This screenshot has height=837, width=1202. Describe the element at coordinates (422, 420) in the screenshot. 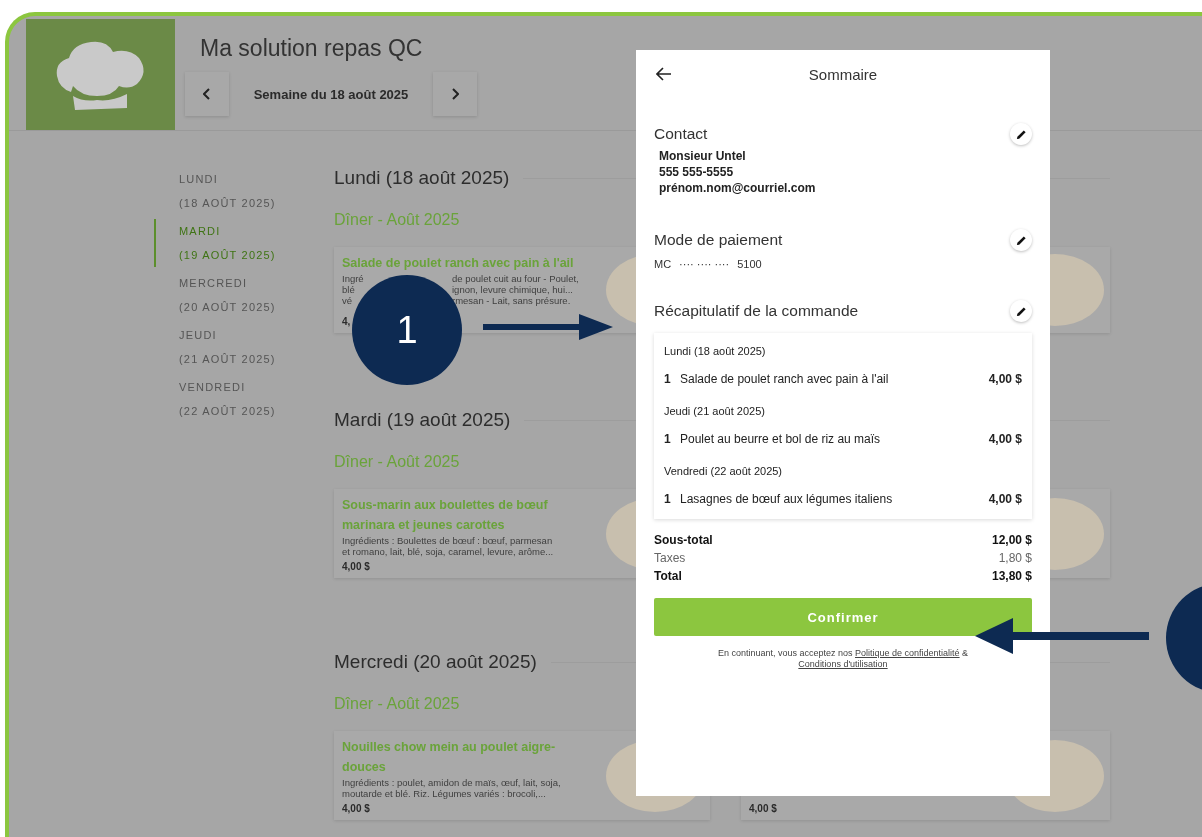

I see `day-heading: Mardi (19 août 2025)` at that location.